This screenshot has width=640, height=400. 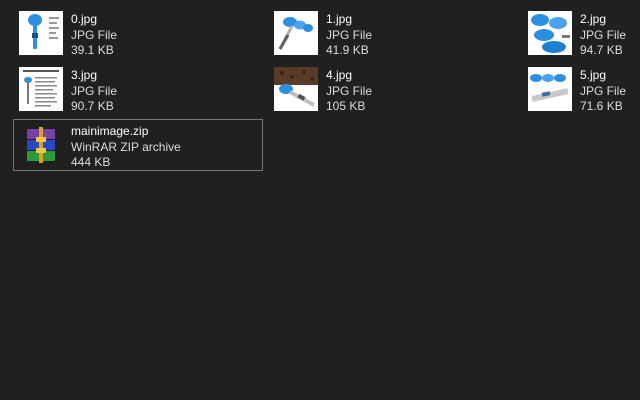 I want to click on file-item-mainimage-zip: mainimage.zip WinRAR ZIP archive 444 KB, so click(x=138, y=145).